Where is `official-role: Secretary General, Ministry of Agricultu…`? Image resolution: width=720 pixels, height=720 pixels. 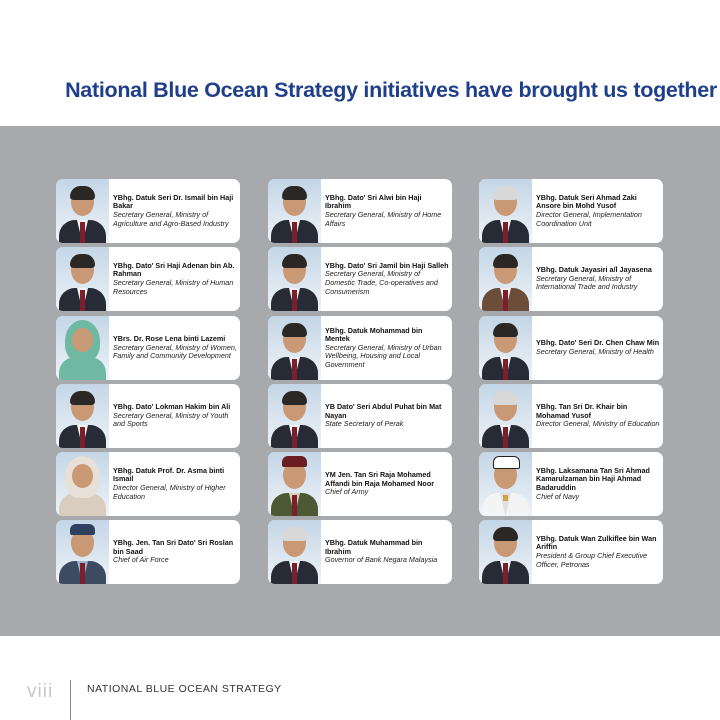 official-role: Secretary General, Ministry of Agricultu… is located at coordinates (171, 219).